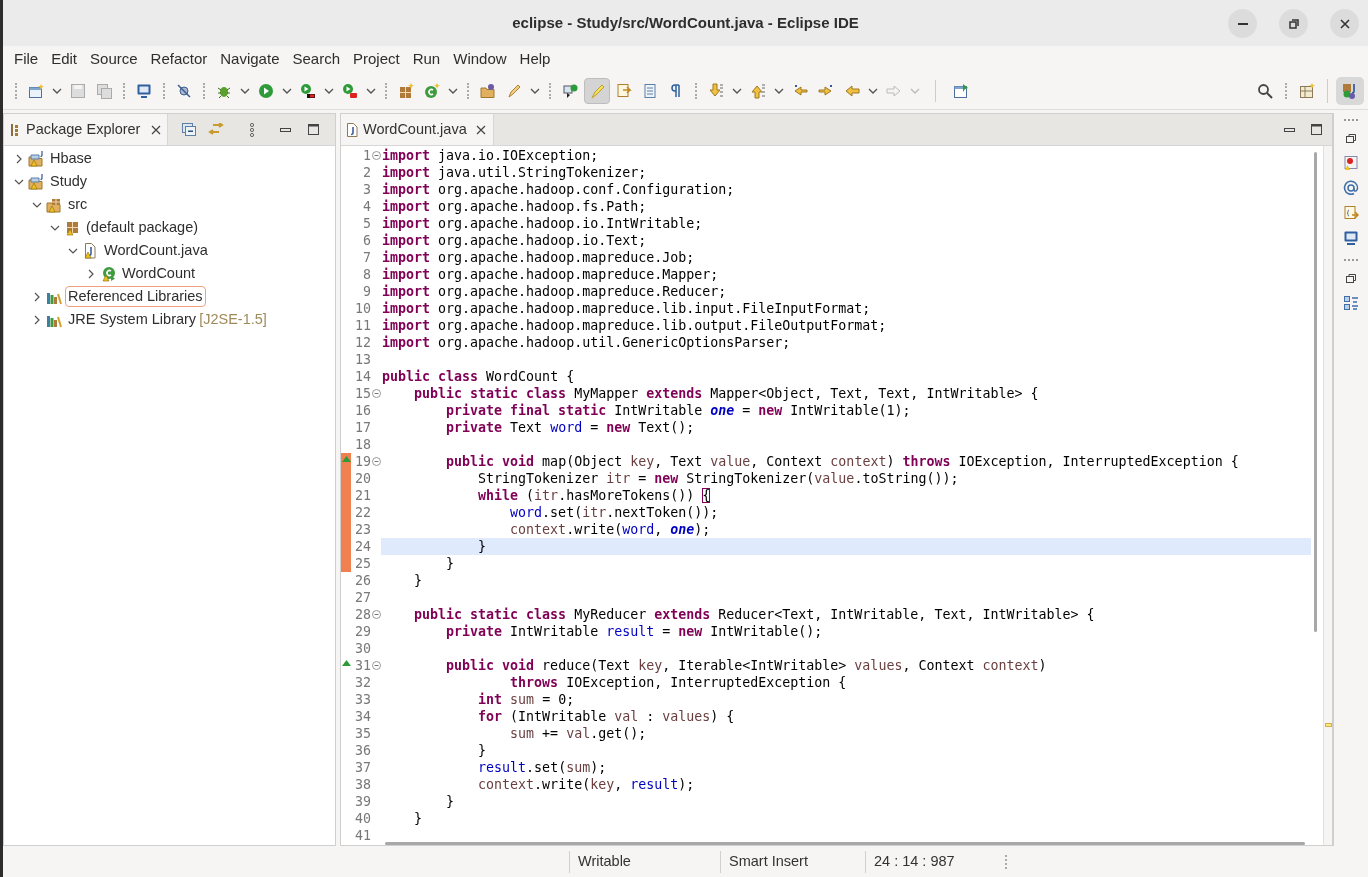 The image size is (1368, 877). Describe the element at coordinates (480, 59) in the screenshot. I see `menu-item: Window` at that location.